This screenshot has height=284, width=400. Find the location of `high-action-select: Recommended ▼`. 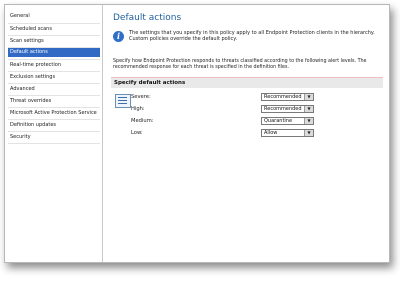

high-action-select: Recommended ▼ is located at coordinates (287, 109).